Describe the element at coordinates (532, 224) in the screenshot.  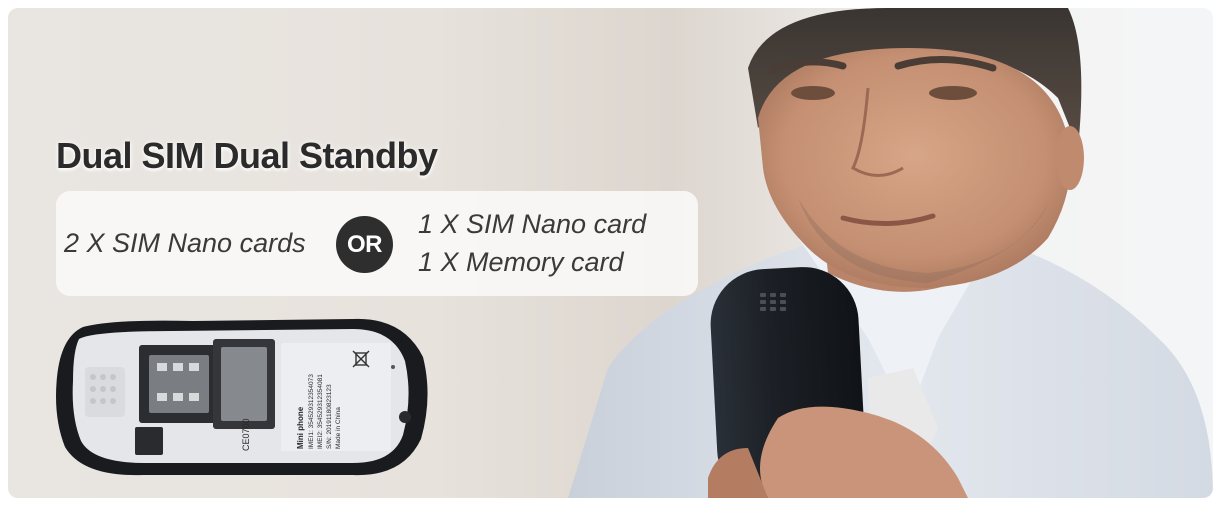
I see `option-line: 1 X SIM Nano card` at that location.